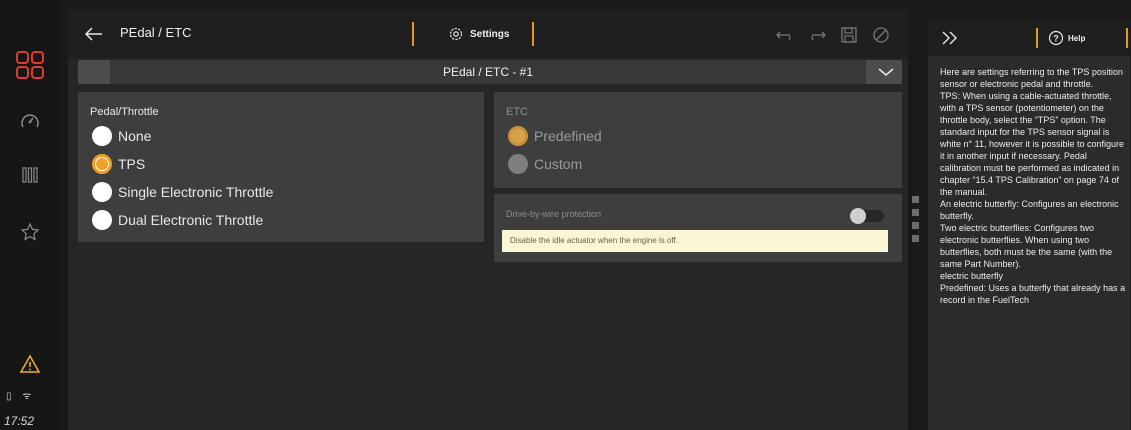 This screenshot has width=1131, height=430. Describe the element at coordinates (196, 192) in the screenshot. I see `radio-label: Single Electronic Throttle` at that location.